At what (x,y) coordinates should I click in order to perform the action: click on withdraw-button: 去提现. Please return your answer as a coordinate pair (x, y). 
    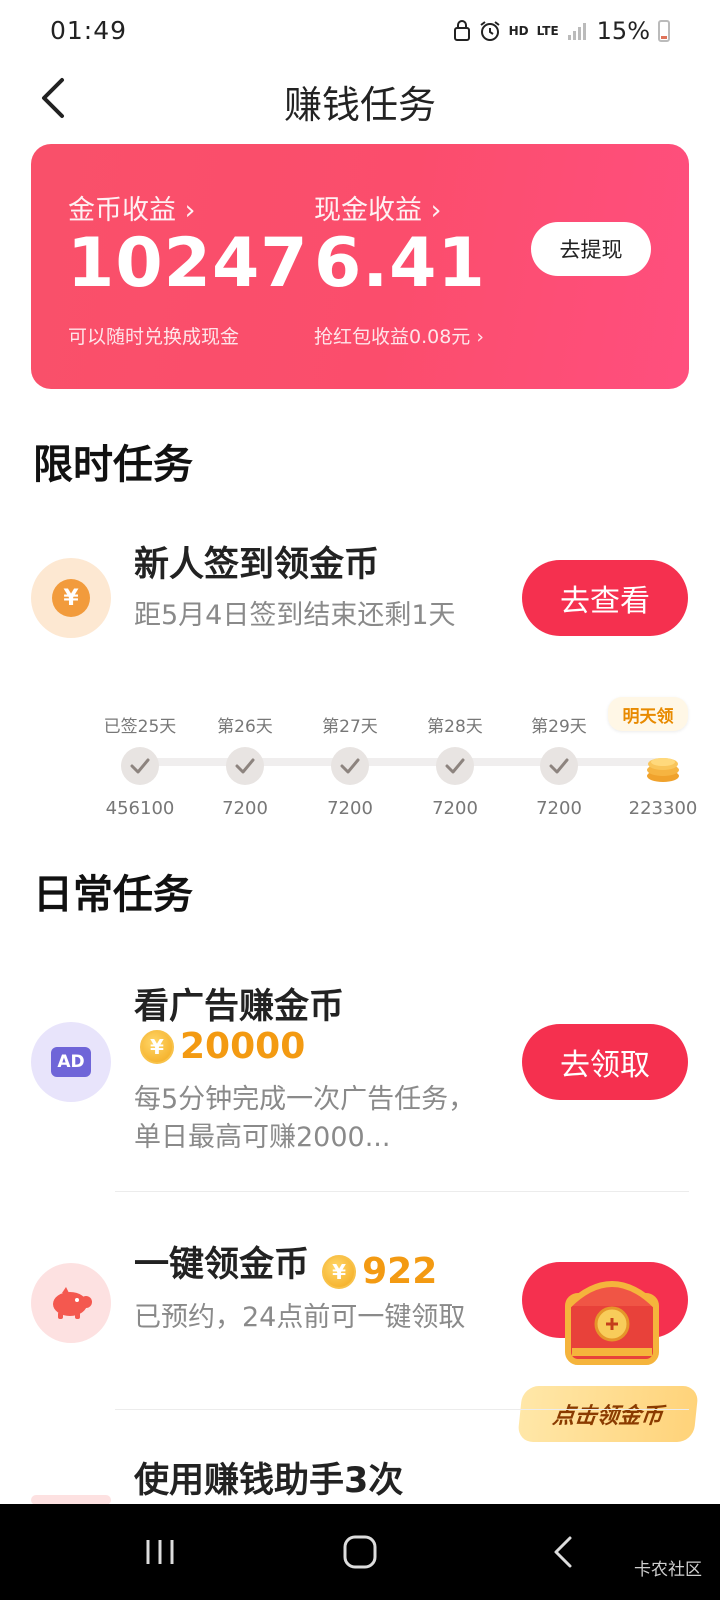
    Looking at the image, I should click on (591, 249).